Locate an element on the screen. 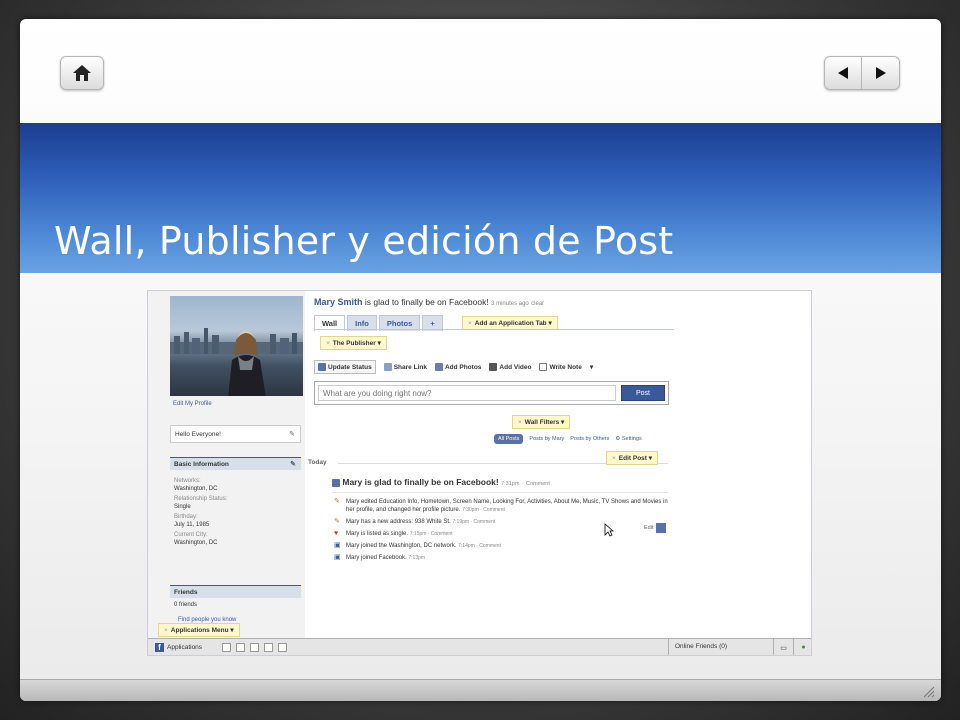  add-tab-label: Add an Application Tab is located at coordinates (510, 323).